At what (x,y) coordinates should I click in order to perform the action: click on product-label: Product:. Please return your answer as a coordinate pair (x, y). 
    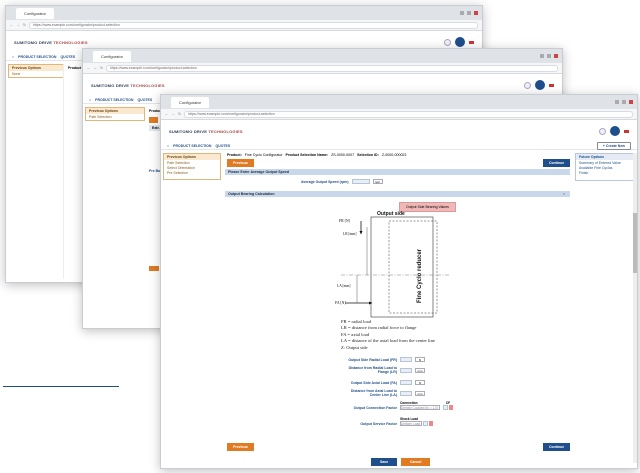
    Looking at the image, I should click on (234, 155).